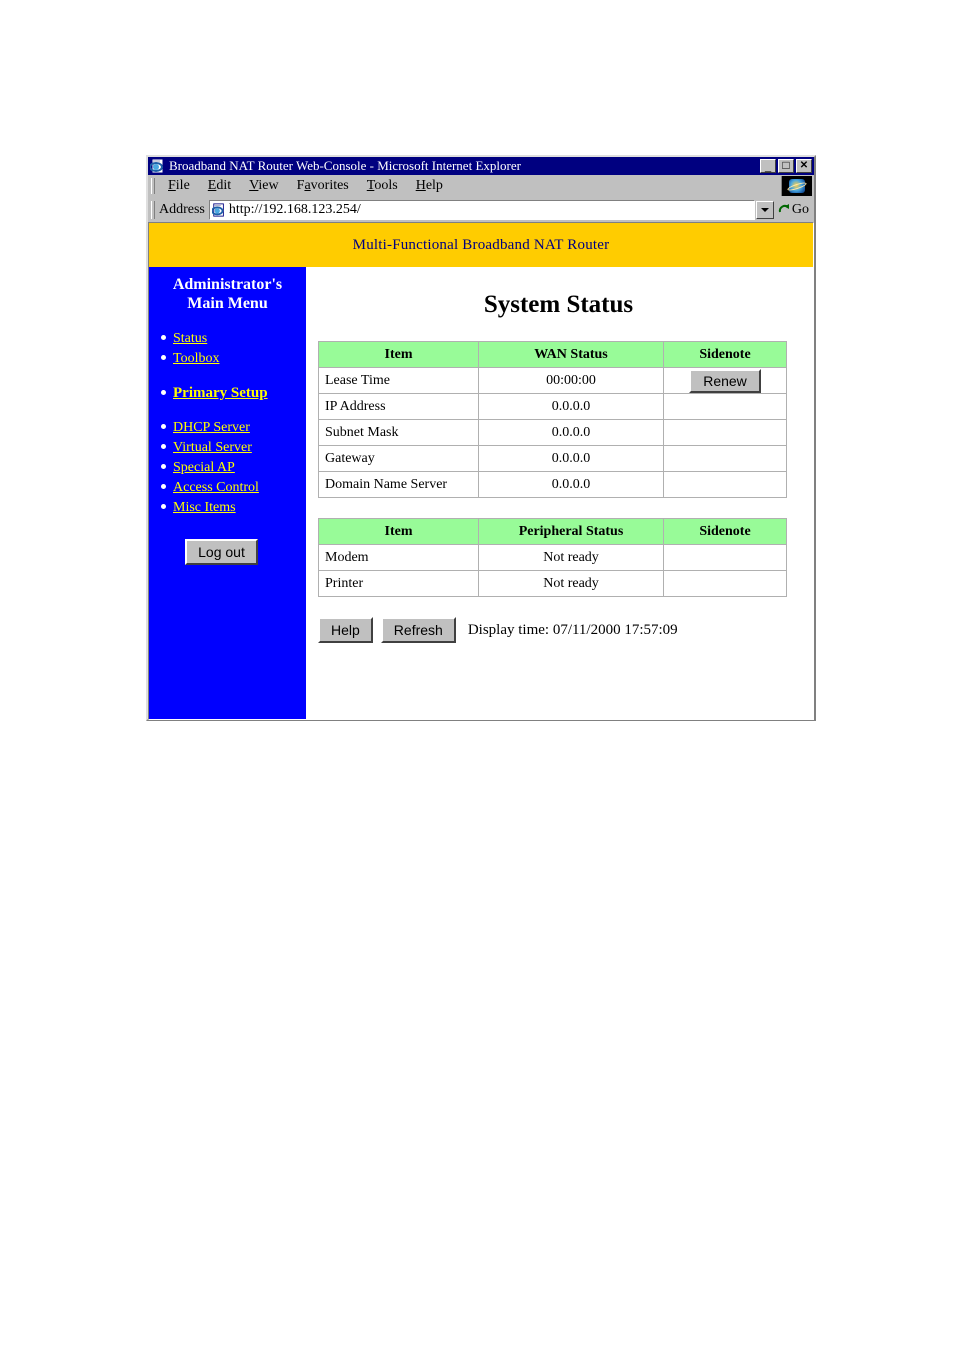  Describe the element at coordinates (196, 358) in the screenshot. I see `sidebar-link-toolbox: Toolbox` at that location.